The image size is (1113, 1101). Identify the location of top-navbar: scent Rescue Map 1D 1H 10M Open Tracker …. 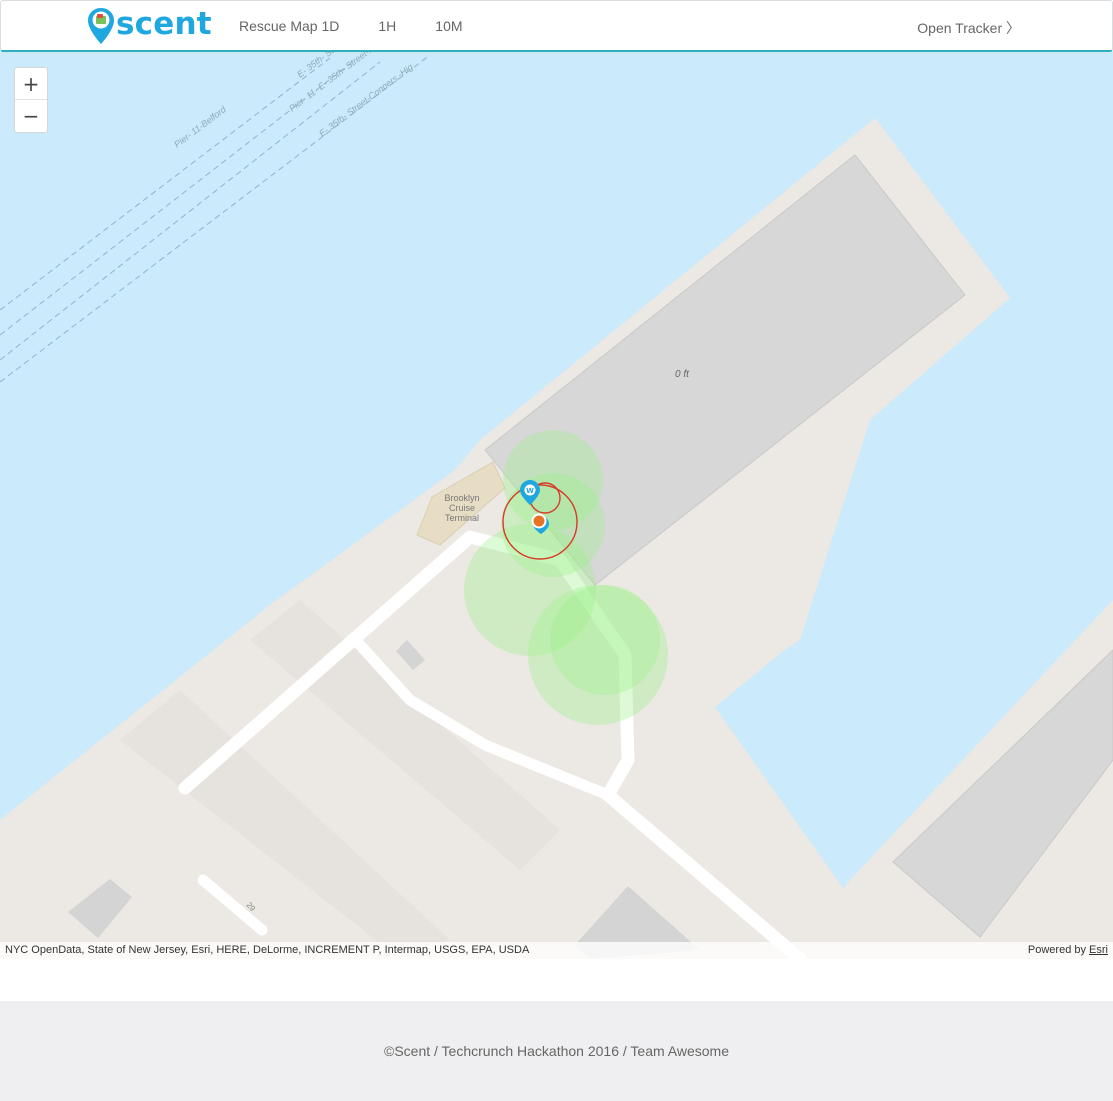
(556, 26).